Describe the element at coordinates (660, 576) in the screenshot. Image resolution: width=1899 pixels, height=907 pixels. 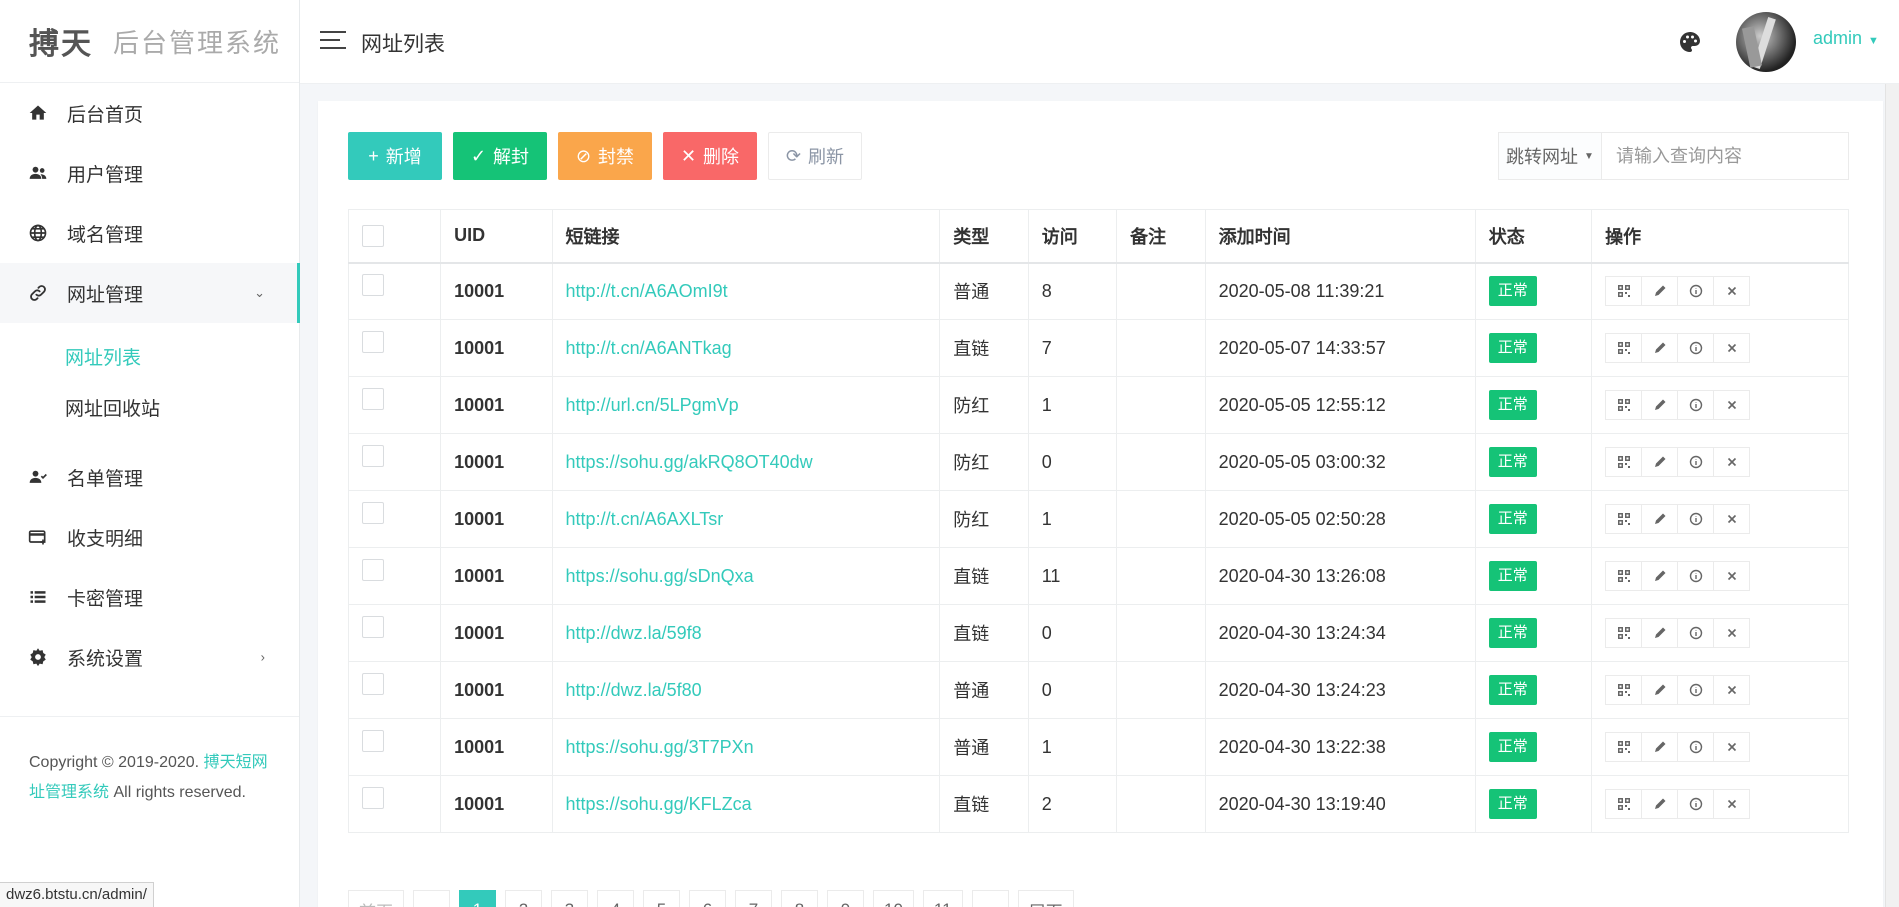
I see `short-url-link: https://sohu.gg/sDnQxa` at that location.